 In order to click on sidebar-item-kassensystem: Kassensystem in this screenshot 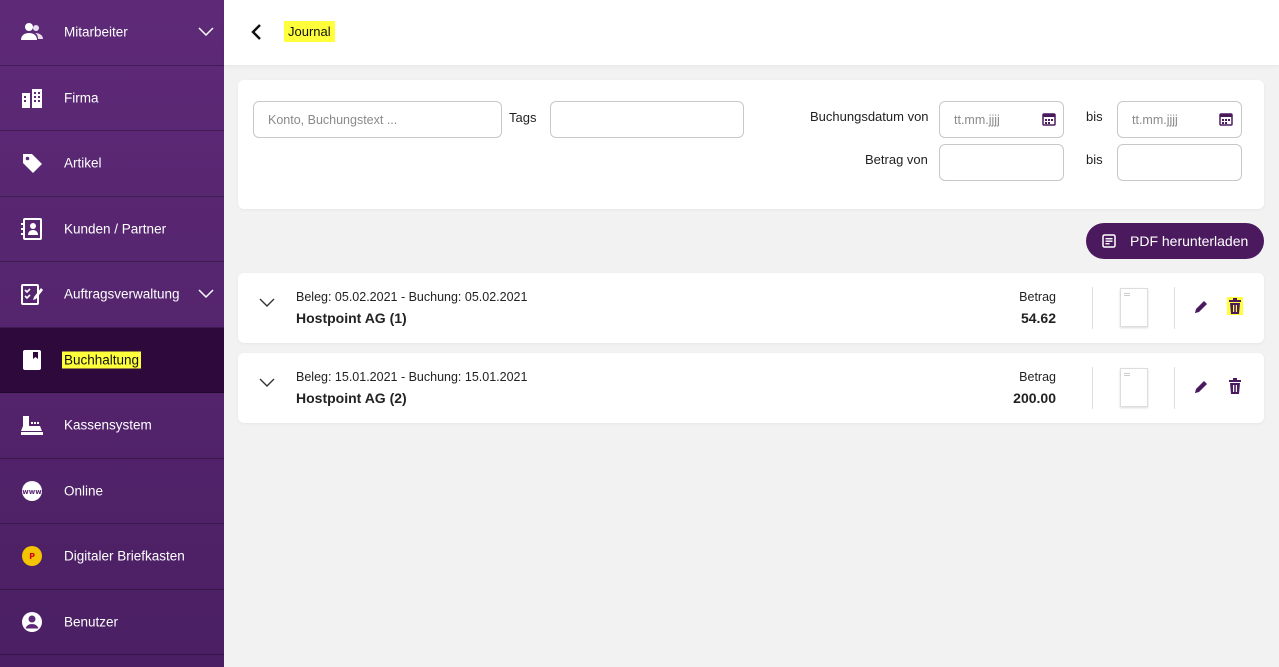, I will do `click(112, 426)`.